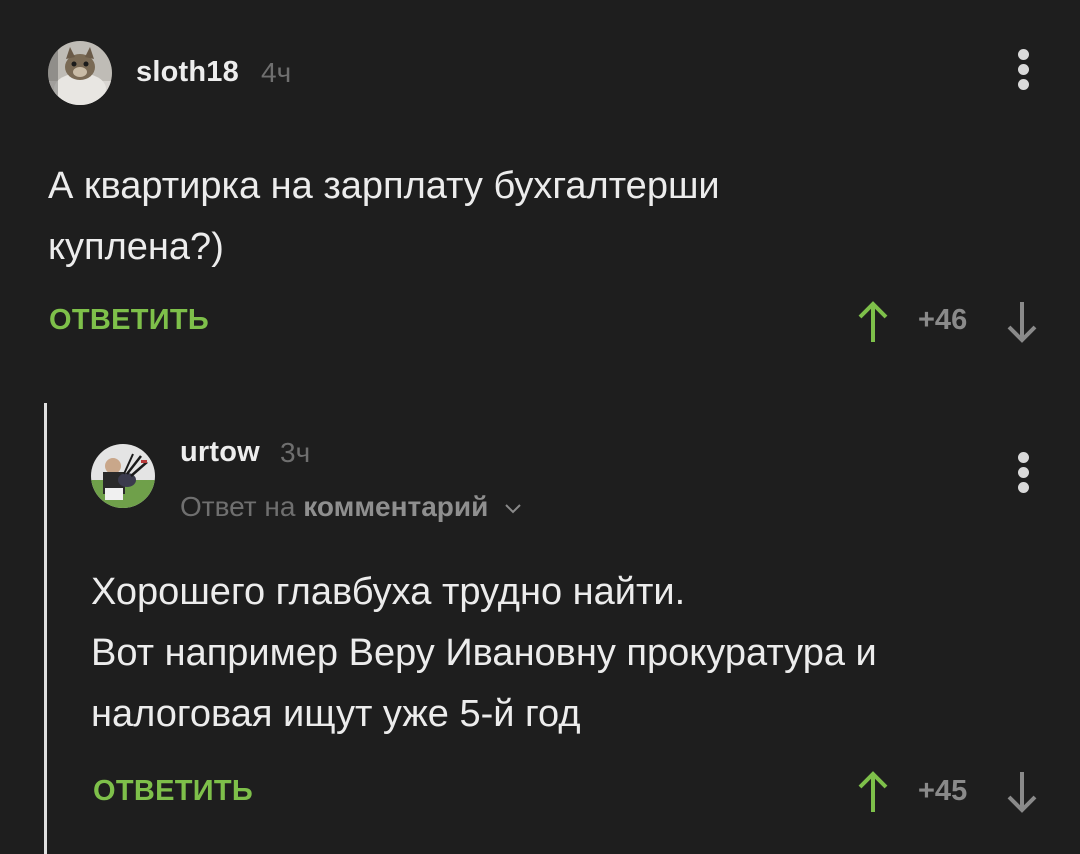  I want to click on comment-line: Хорошего главбуха трудно найти., so click(388, 592).